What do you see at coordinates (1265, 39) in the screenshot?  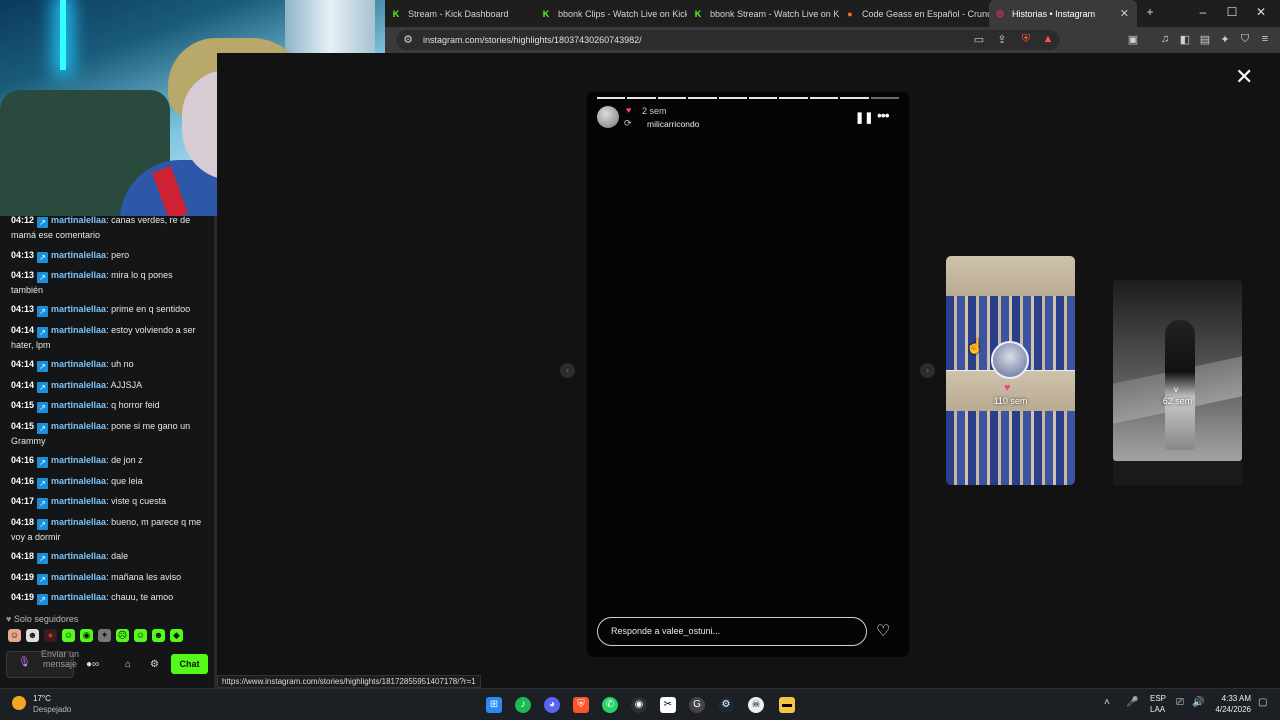 I see `menu-icon: ≡` at bounding box center [1265, 39].